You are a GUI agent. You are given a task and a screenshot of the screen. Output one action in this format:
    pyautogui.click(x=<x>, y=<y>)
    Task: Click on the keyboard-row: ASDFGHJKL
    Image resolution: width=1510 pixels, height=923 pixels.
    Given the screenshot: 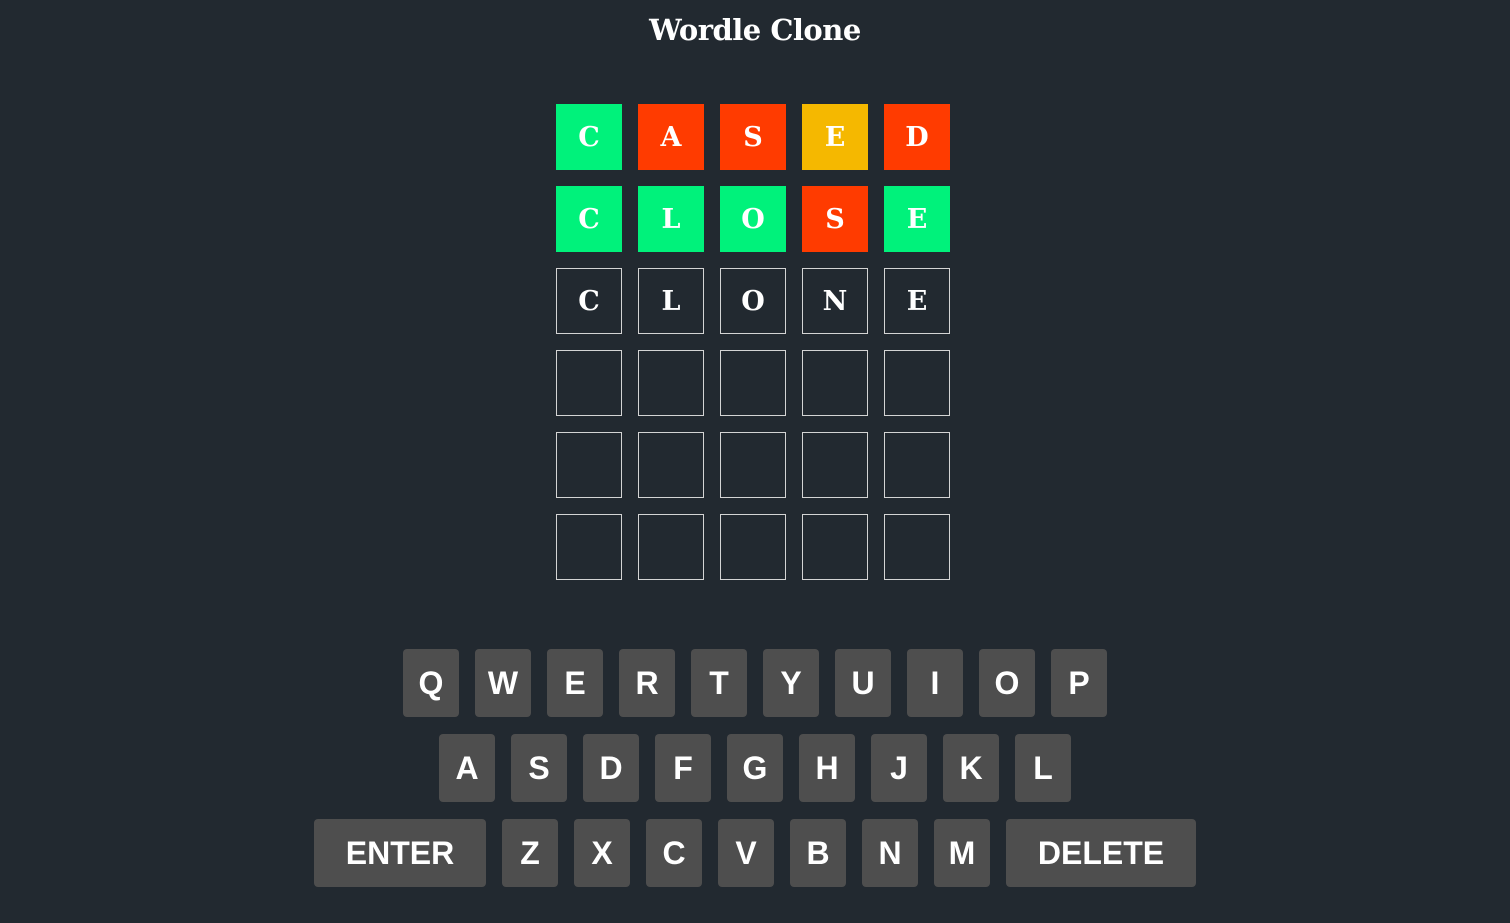 What is the action you would take?
    pyautogui.click(x=755, y=768)
    